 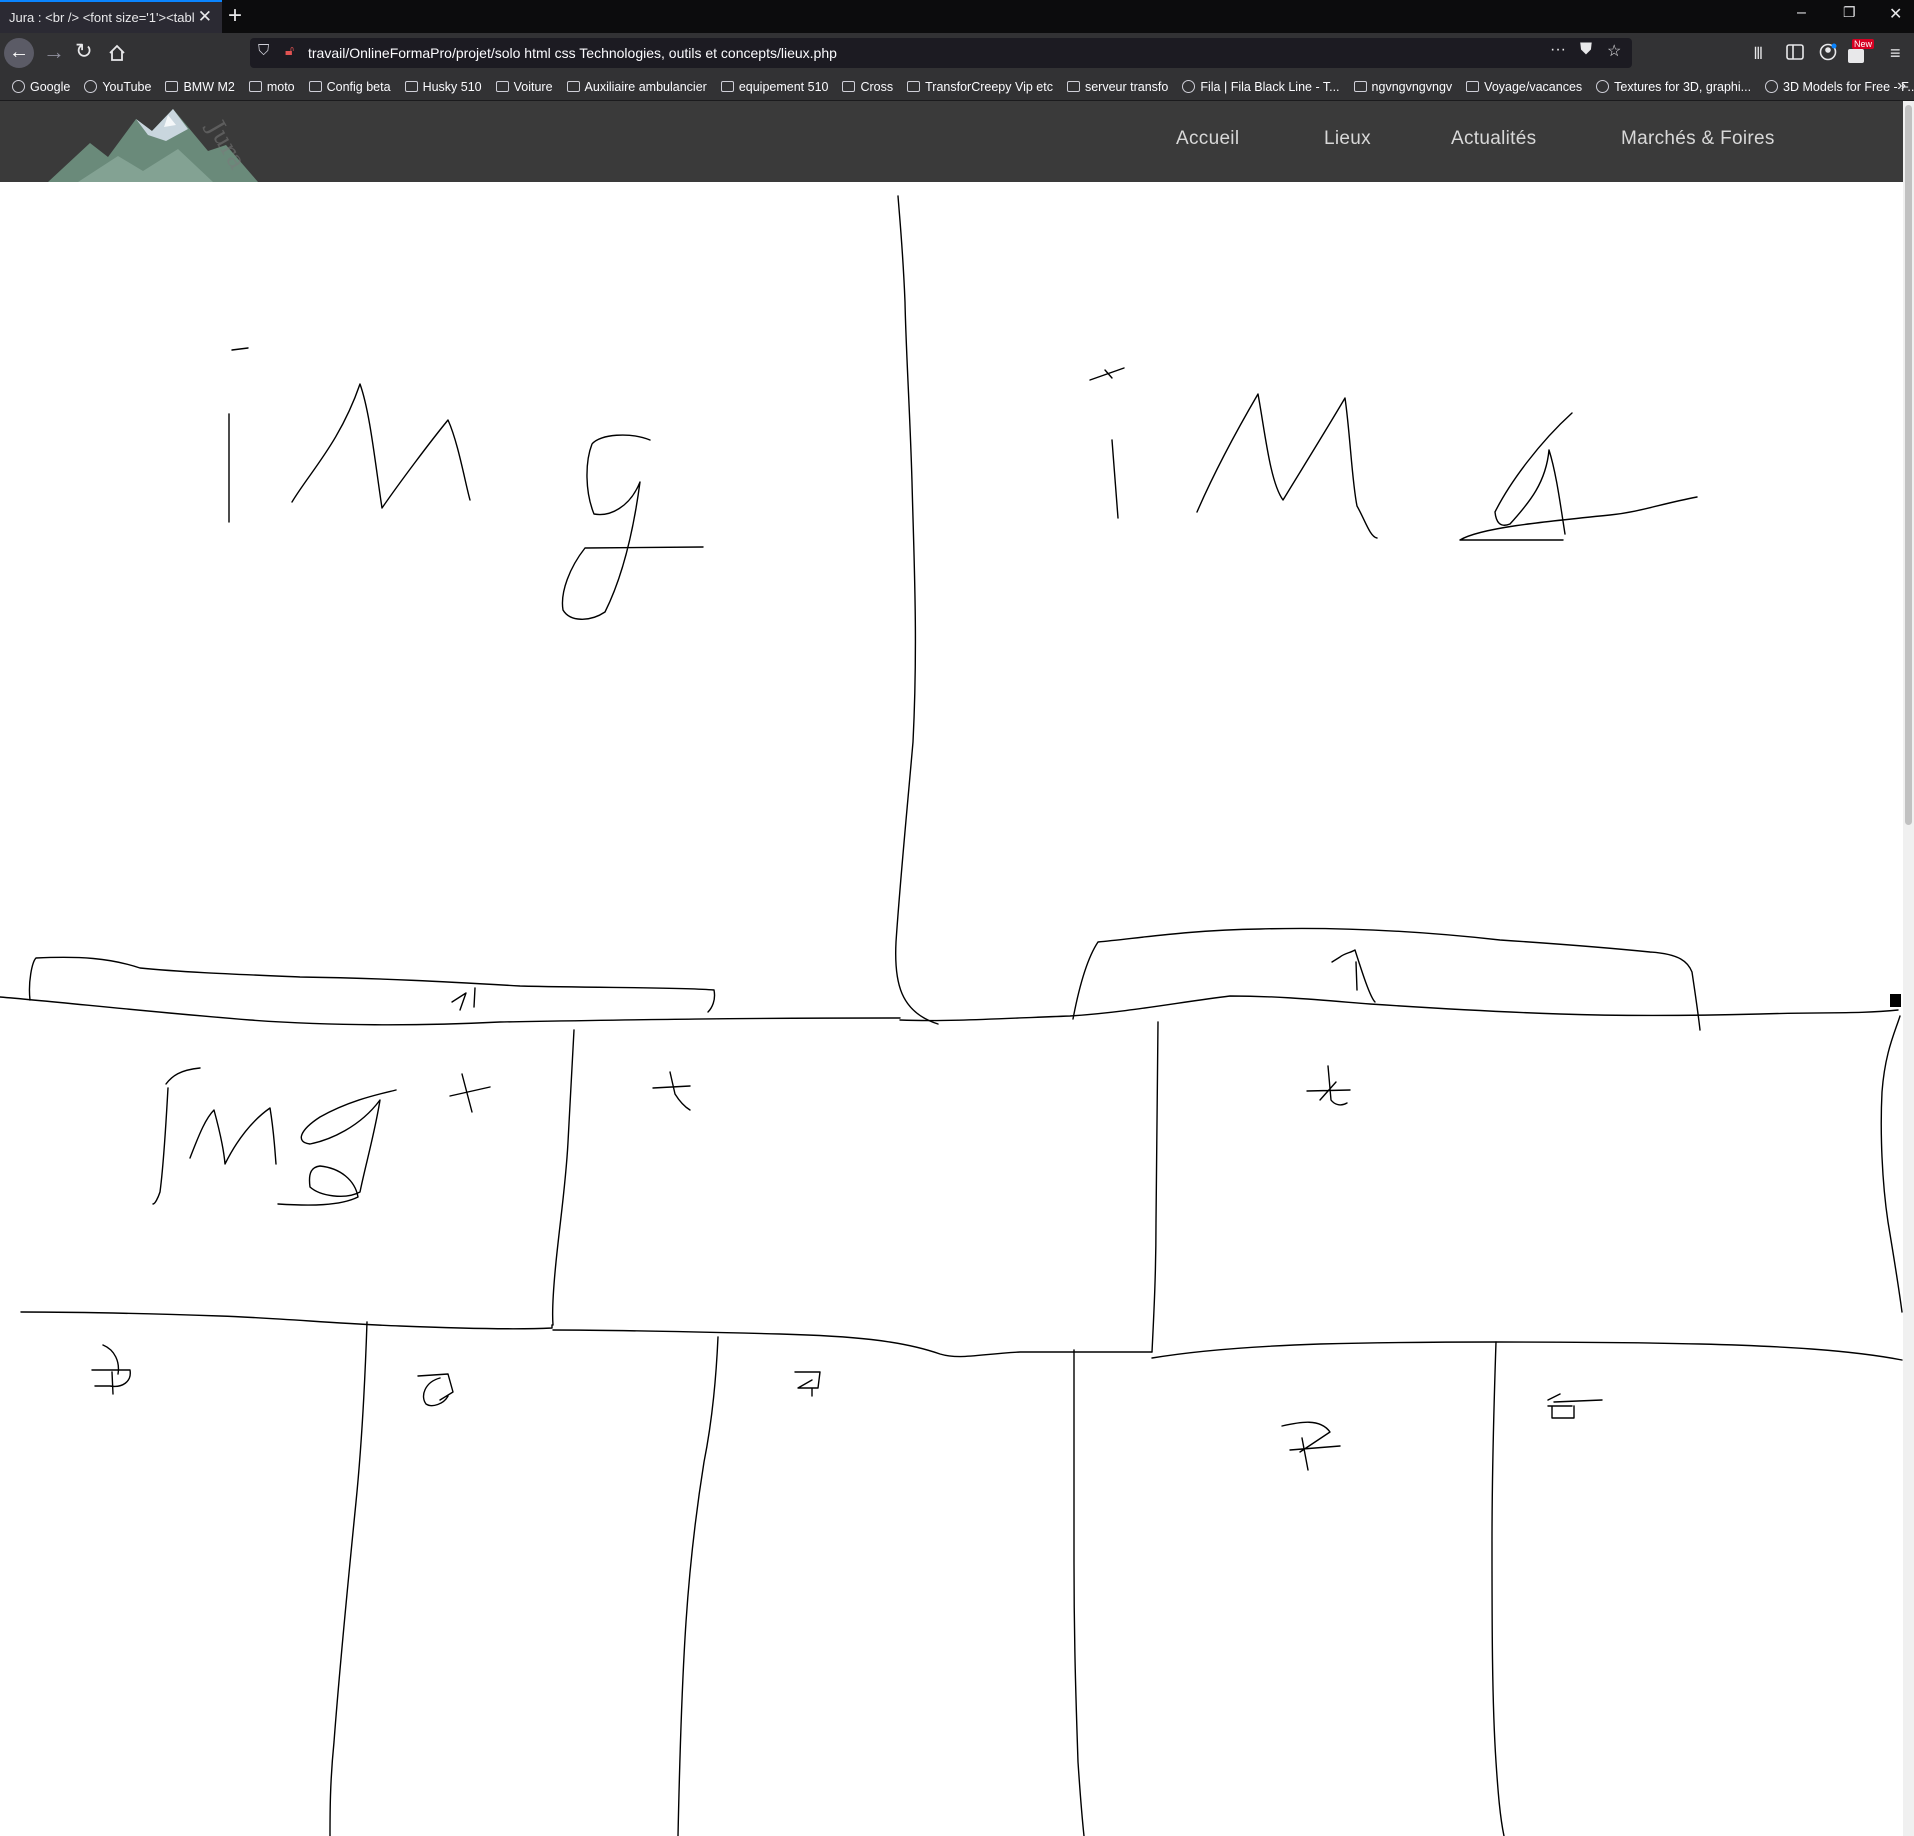 What do you see at coordinates (1493, 139) in the screenshot?
I see `nav-actualites: Actualités` at bounding box center [1493, 139].